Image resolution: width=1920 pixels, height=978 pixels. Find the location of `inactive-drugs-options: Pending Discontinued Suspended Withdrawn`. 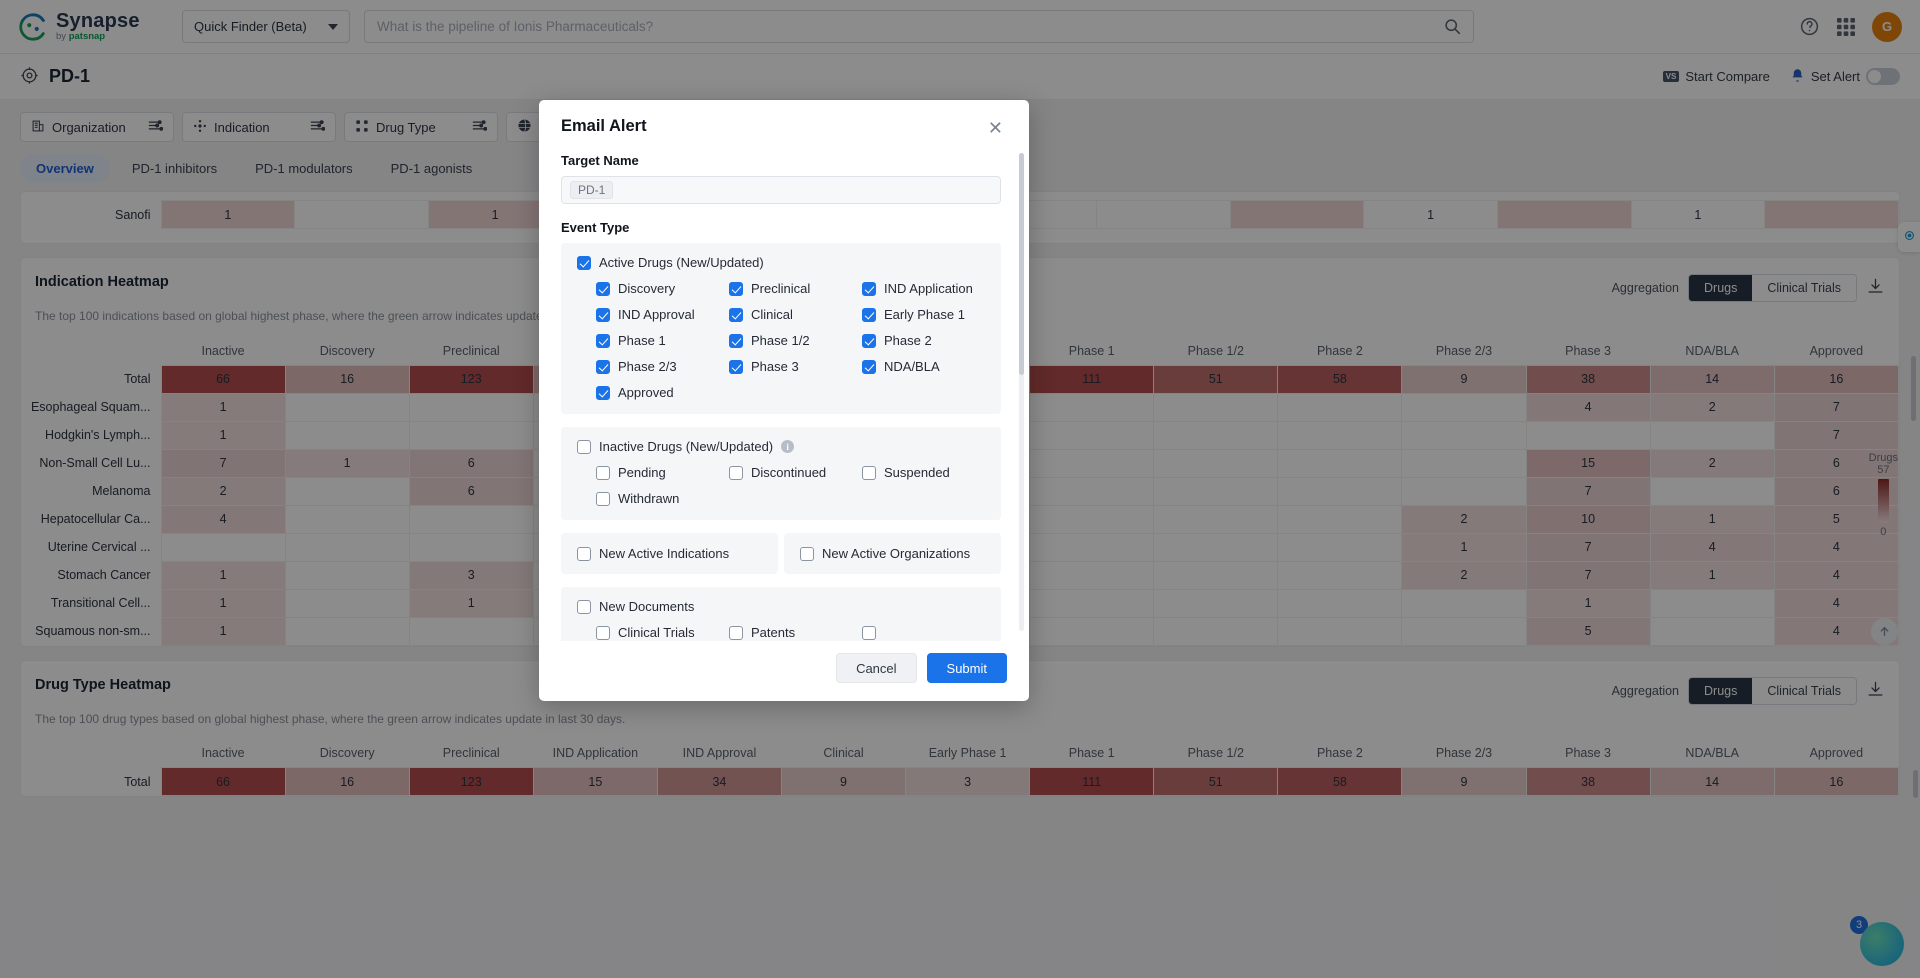

inactive-drugs-options: Pending Discontinued Suspended Withdrawn is located at coordinates (781, 485).